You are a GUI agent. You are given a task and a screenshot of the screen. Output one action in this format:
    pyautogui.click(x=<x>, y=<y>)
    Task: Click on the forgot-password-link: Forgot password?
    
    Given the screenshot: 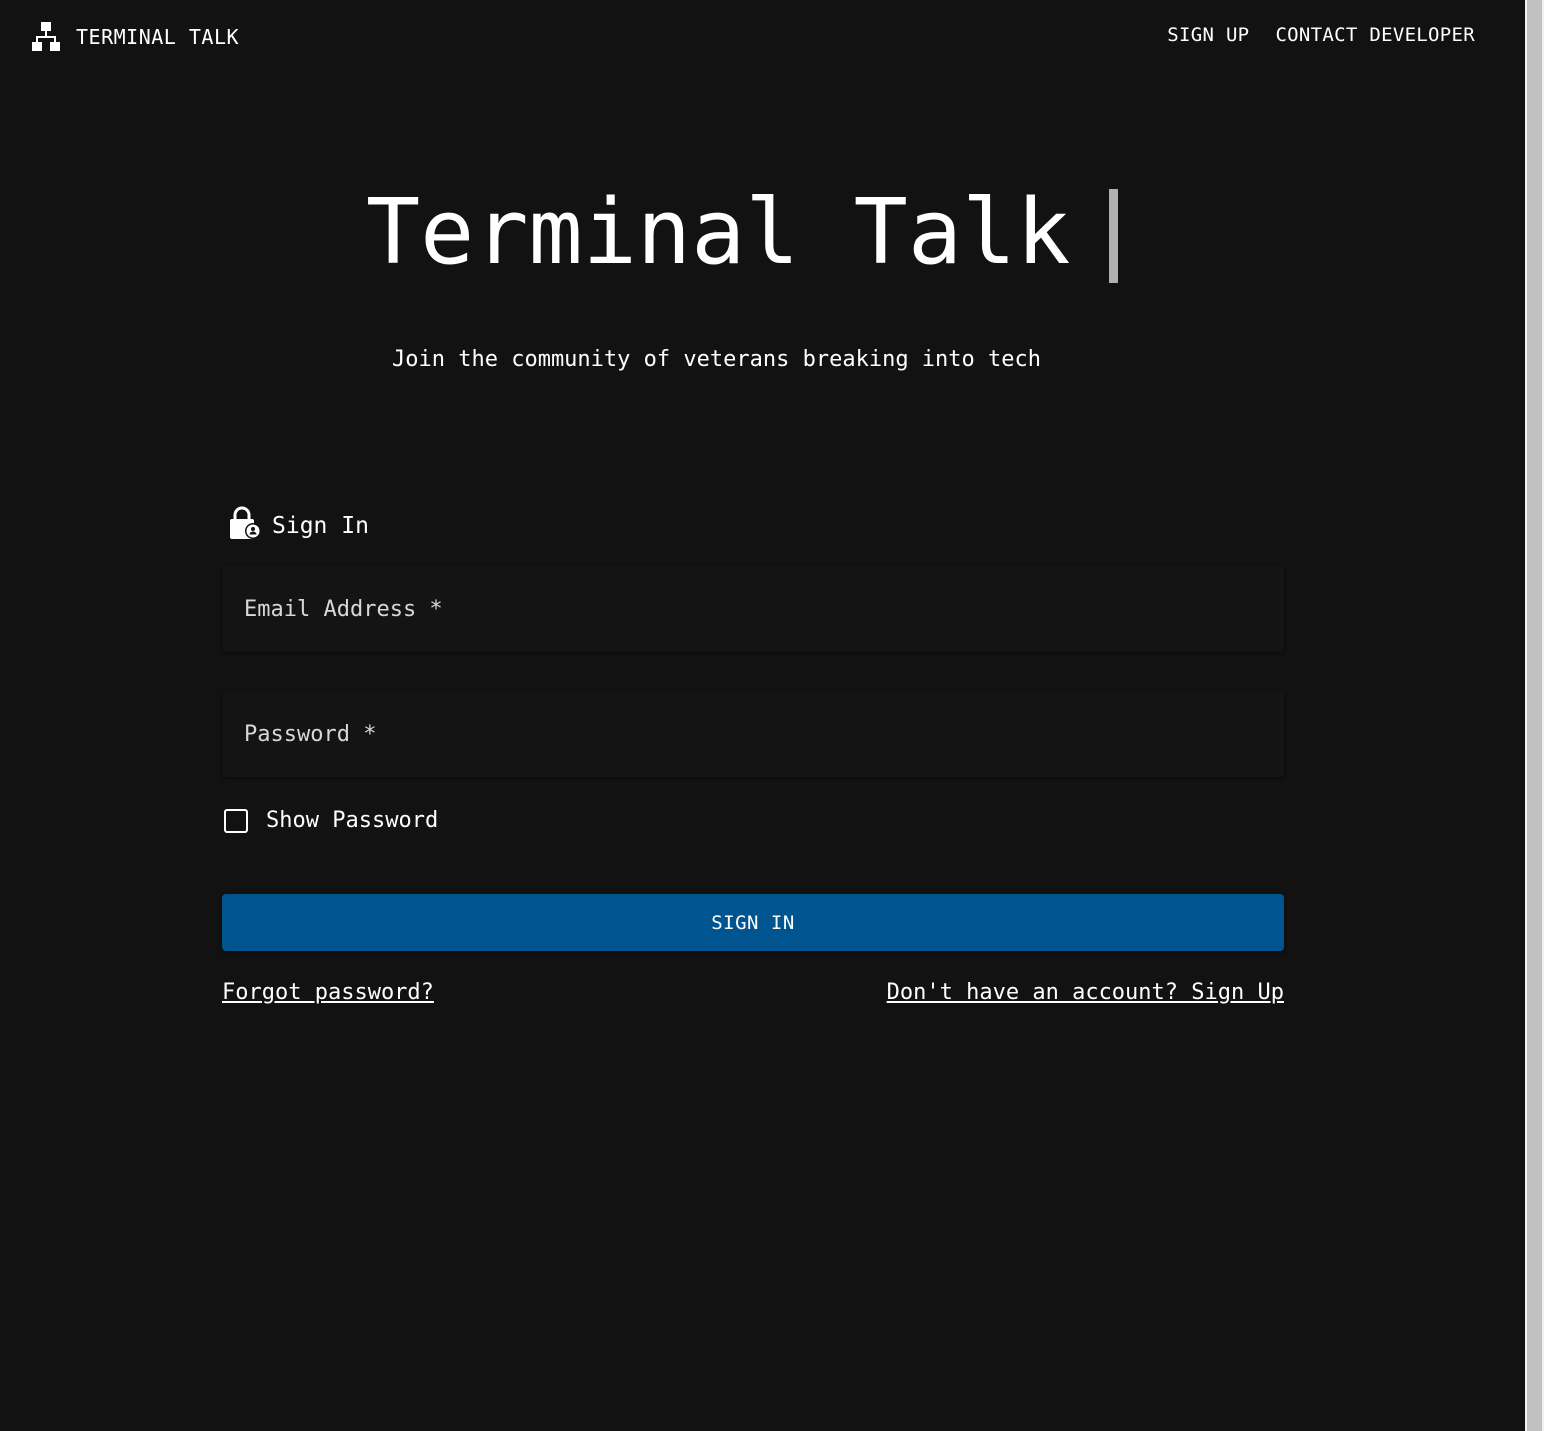 What is the action you would take?
    pyautogui.click(x=328, y=992)
    